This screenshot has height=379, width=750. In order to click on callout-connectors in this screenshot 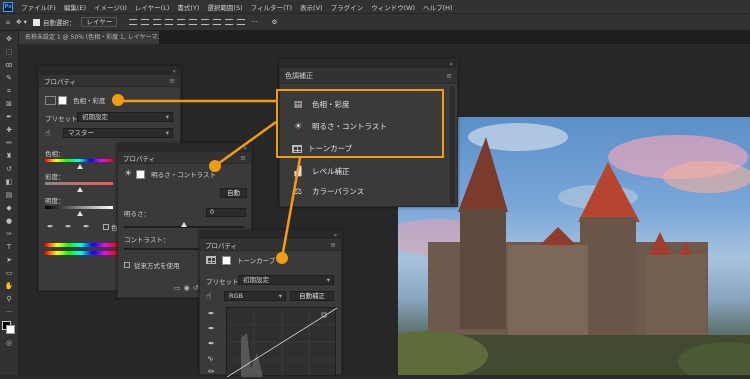, I will do `click(210, 179)`.